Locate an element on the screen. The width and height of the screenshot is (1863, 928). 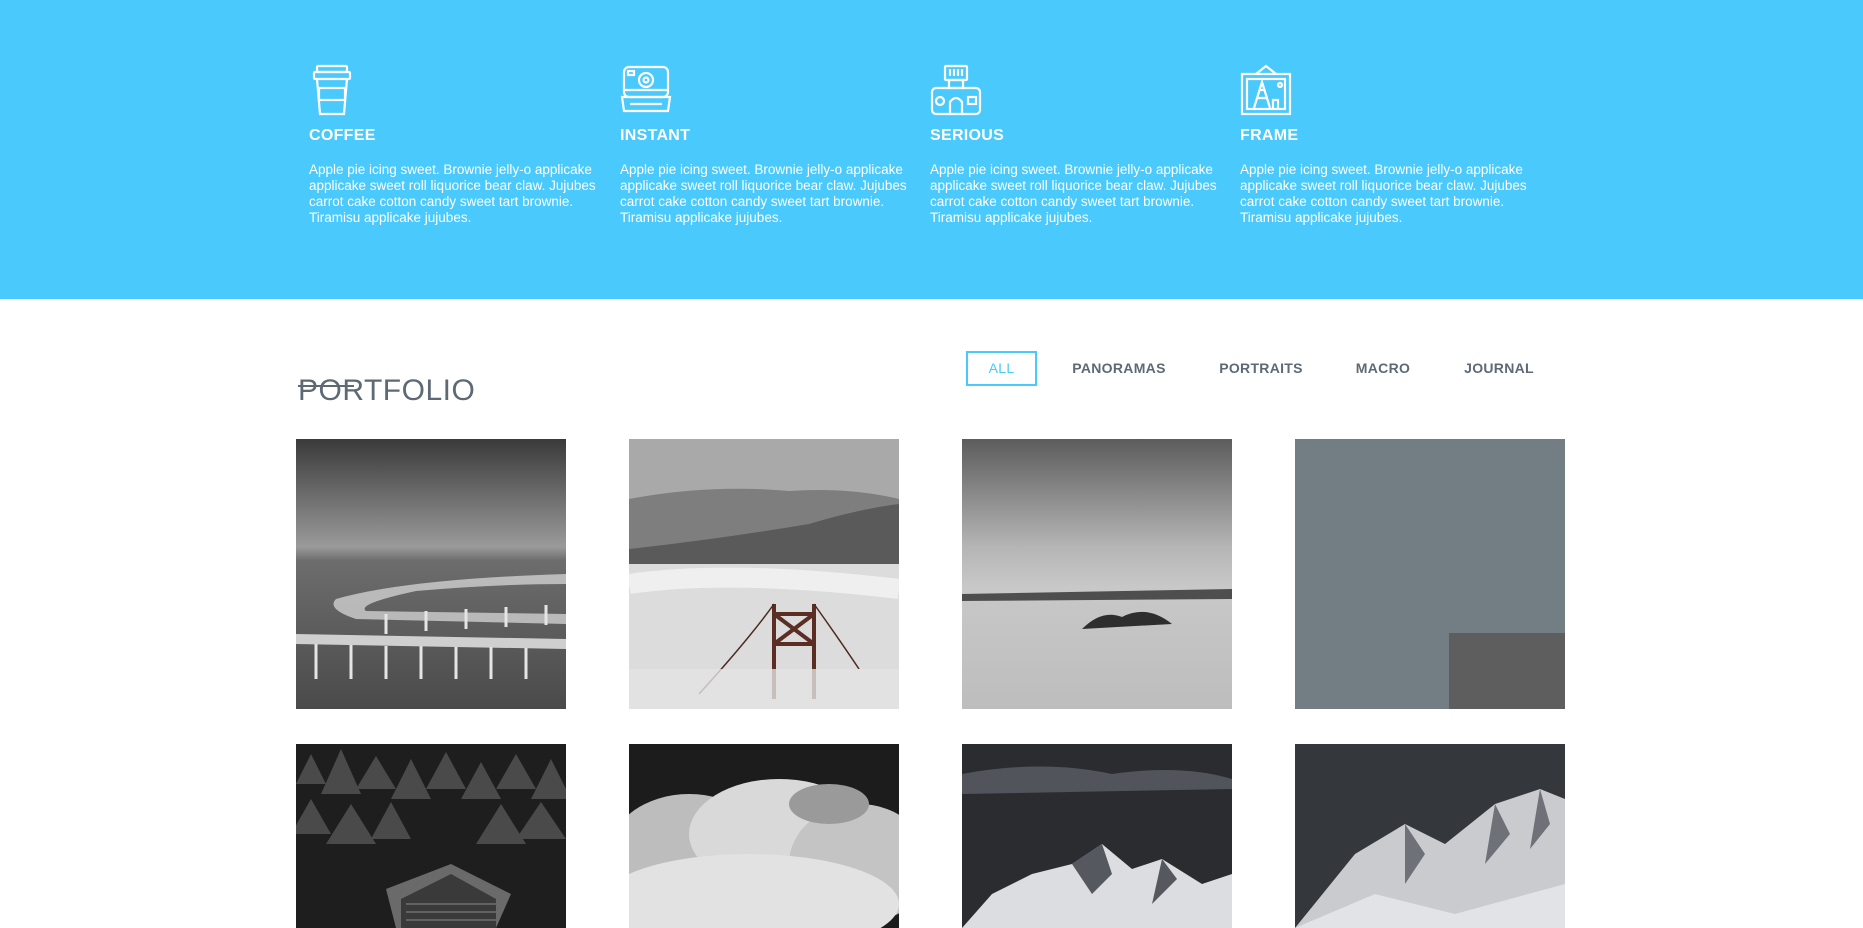
coffee-cup-icon is located at coordinates (335, 90).